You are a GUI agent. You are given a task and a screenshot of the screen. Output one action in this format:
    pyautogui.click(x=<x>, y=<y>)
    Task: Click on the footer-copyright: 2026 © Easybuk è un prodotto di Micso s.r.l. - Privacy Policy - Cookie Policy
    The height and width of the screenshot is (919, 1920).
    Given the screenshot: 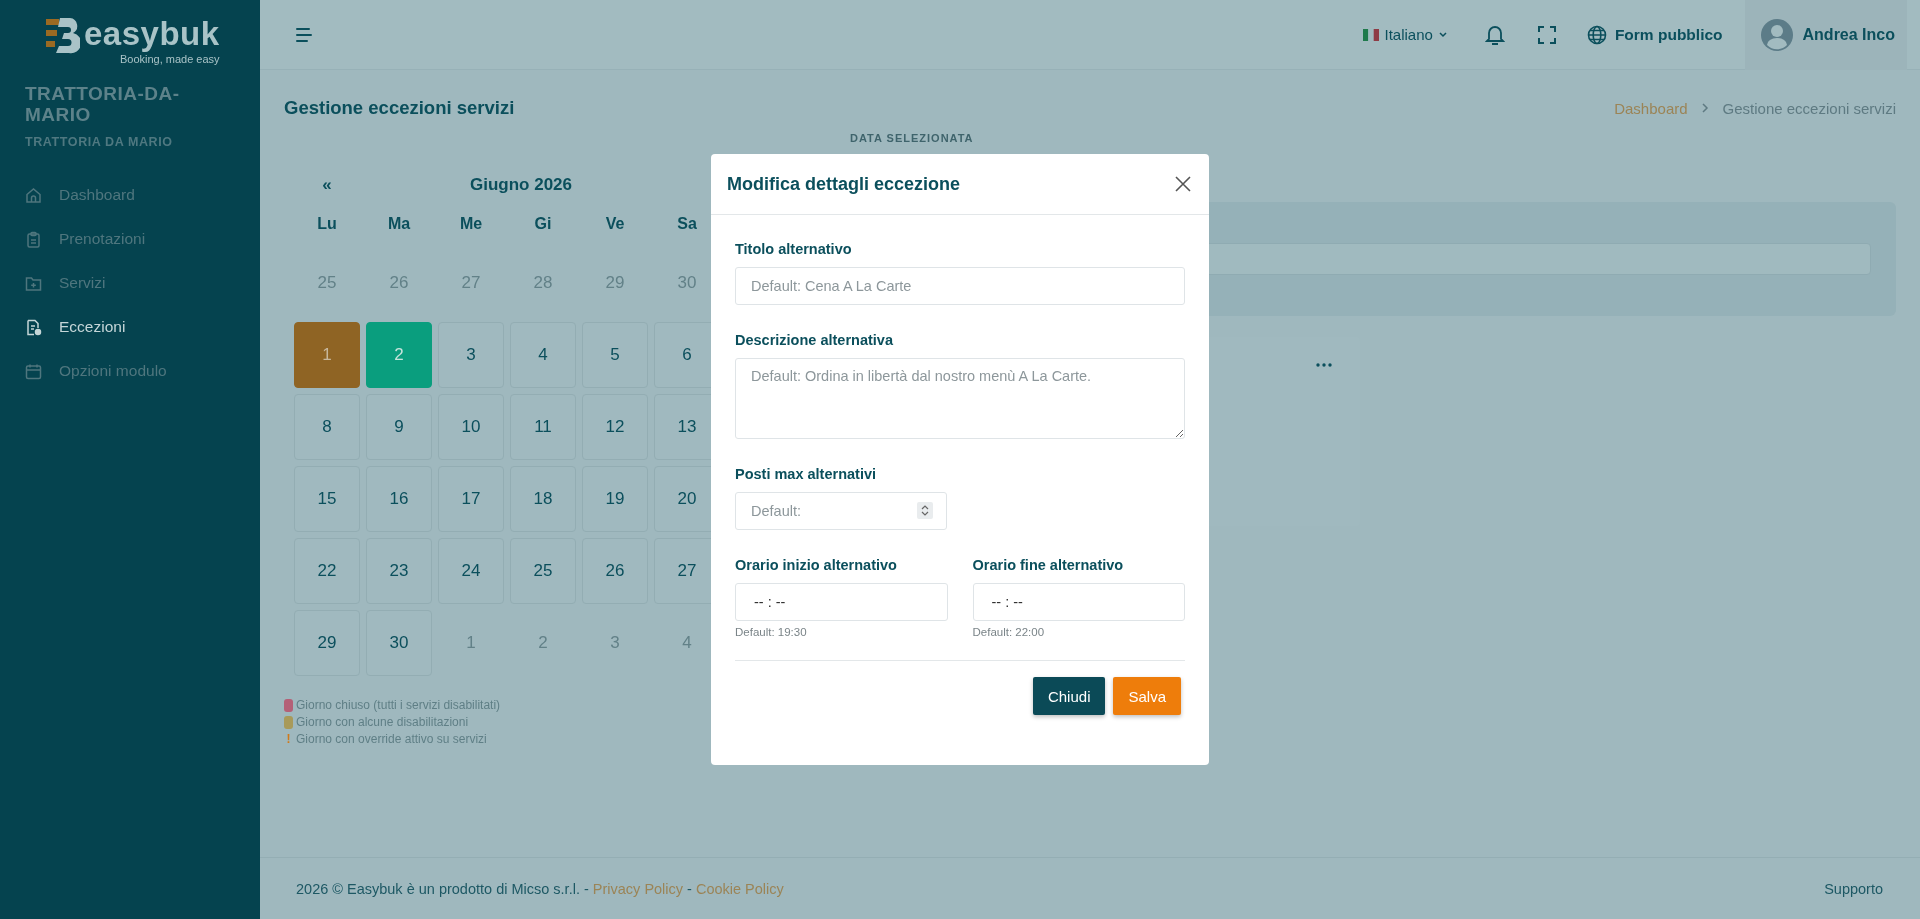 What is the action you would take?
    pyautogui.click(x=540, y=888)
    